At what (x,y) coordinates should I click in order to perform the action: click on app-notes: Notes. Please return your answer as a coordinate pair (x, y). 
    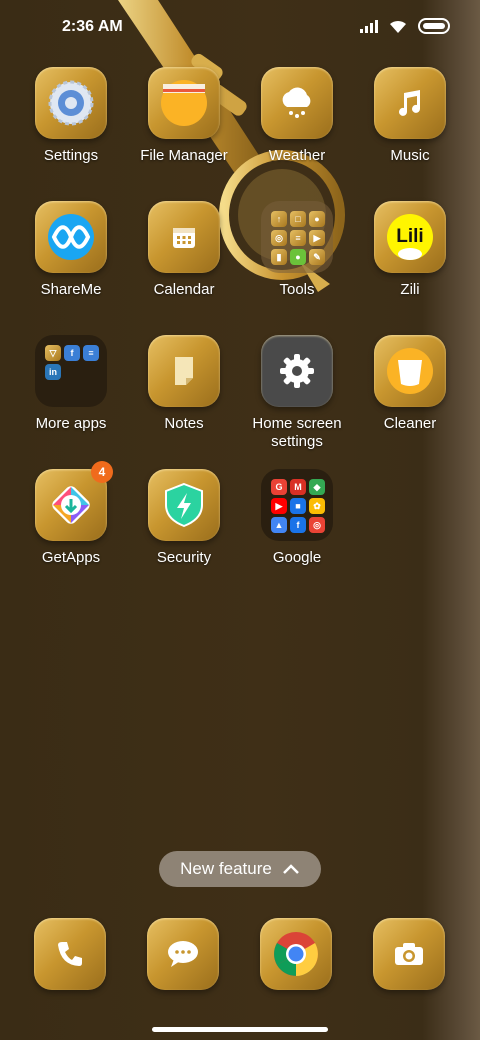
    Looking at the image, I should click on (184, 384).